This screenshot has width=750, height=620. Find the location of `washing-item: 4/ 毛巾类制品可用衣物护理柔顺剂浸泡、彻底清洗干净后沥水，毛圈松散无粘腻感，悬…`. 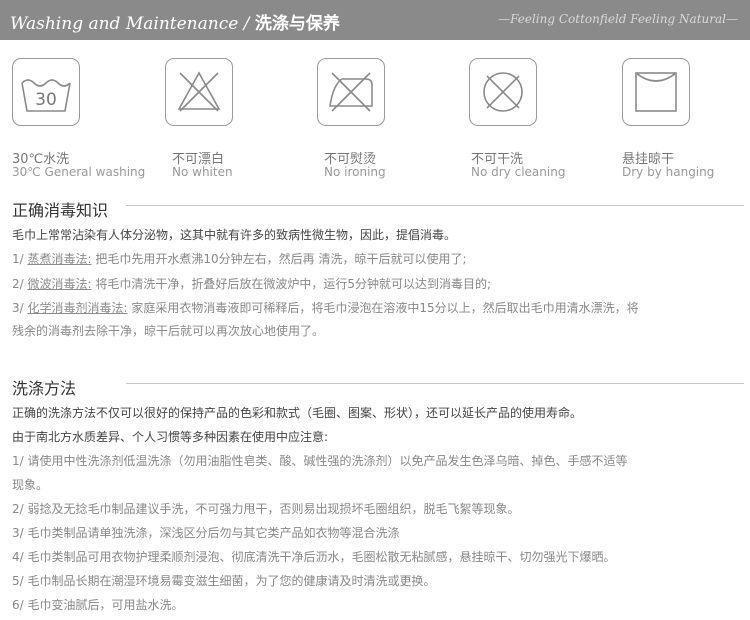

washing-item: 4/ 毛巾类制品可用衣物护理柔顺剂浸泡、彻底清洗干净后沥水，毛圈松散无粘腻感，悬… is located at coordinates (314, 557).